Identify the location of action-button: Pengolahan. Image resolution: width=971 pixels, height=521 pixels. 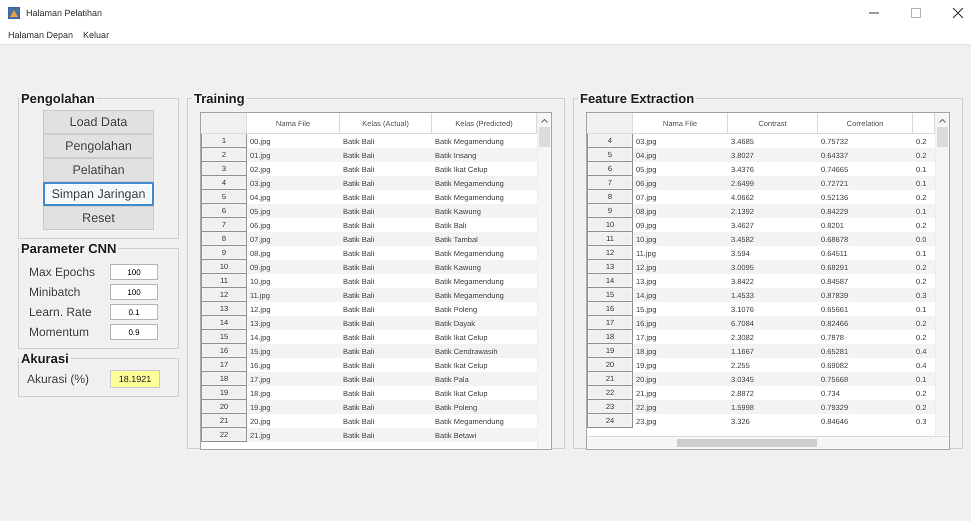
(98, 146).